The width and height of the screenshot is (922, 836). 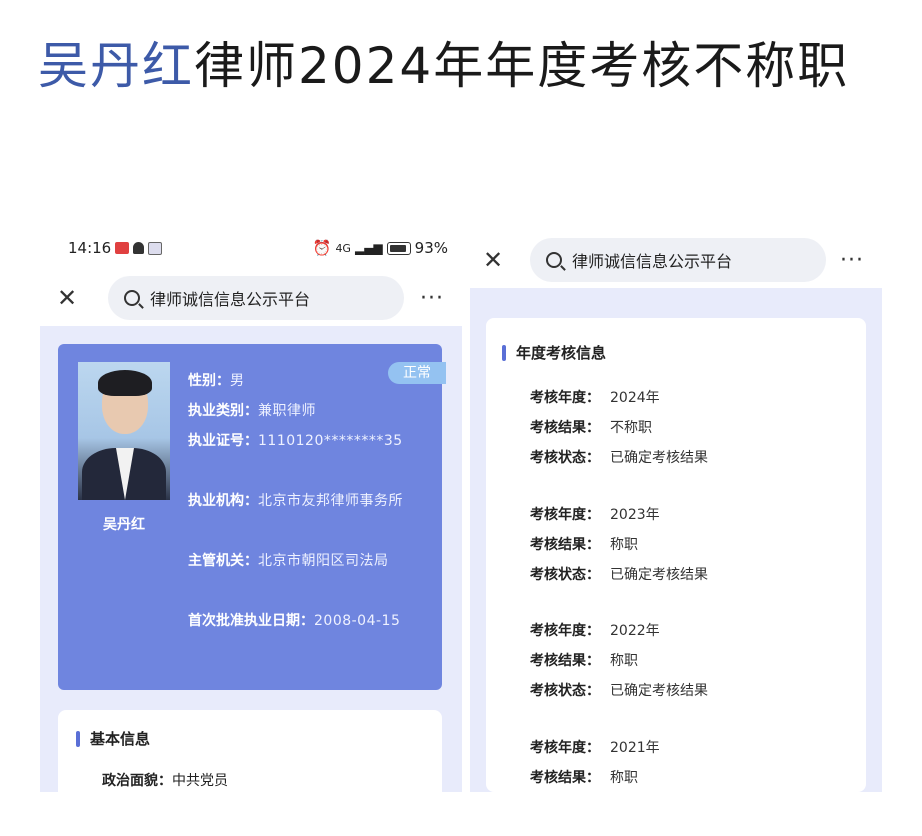 What do you see at coordinates (330, 501) in the screenshot?
I see `field-value: 北京市友邦律师事务所` at bounding box center [330, 501].